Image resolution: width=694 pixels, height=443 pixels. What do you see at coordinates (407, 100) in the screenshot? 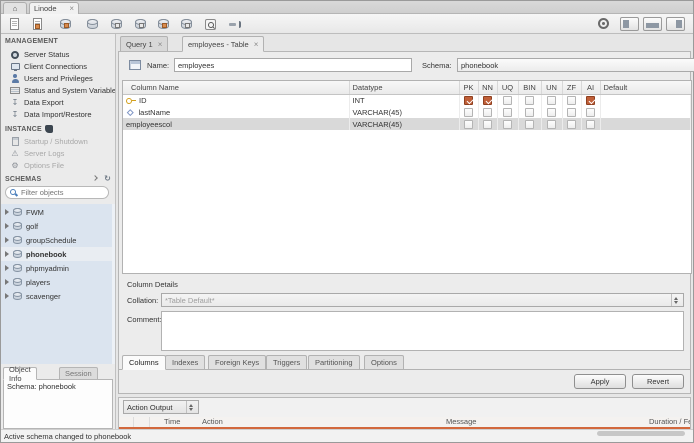
I see `column-row-id: ID INT` at bounding box center [407, 100].